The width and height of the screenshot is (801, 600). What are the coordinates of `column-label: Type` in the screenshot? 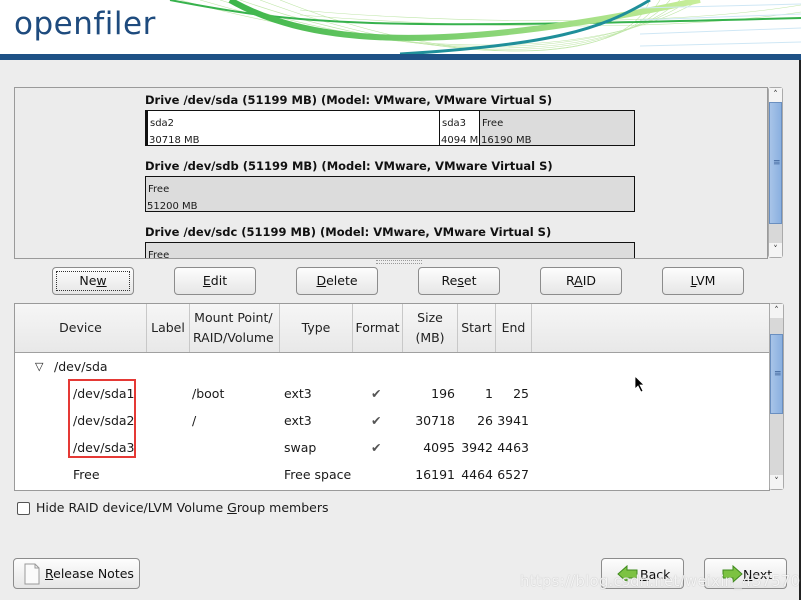 It's located at (316, 327).